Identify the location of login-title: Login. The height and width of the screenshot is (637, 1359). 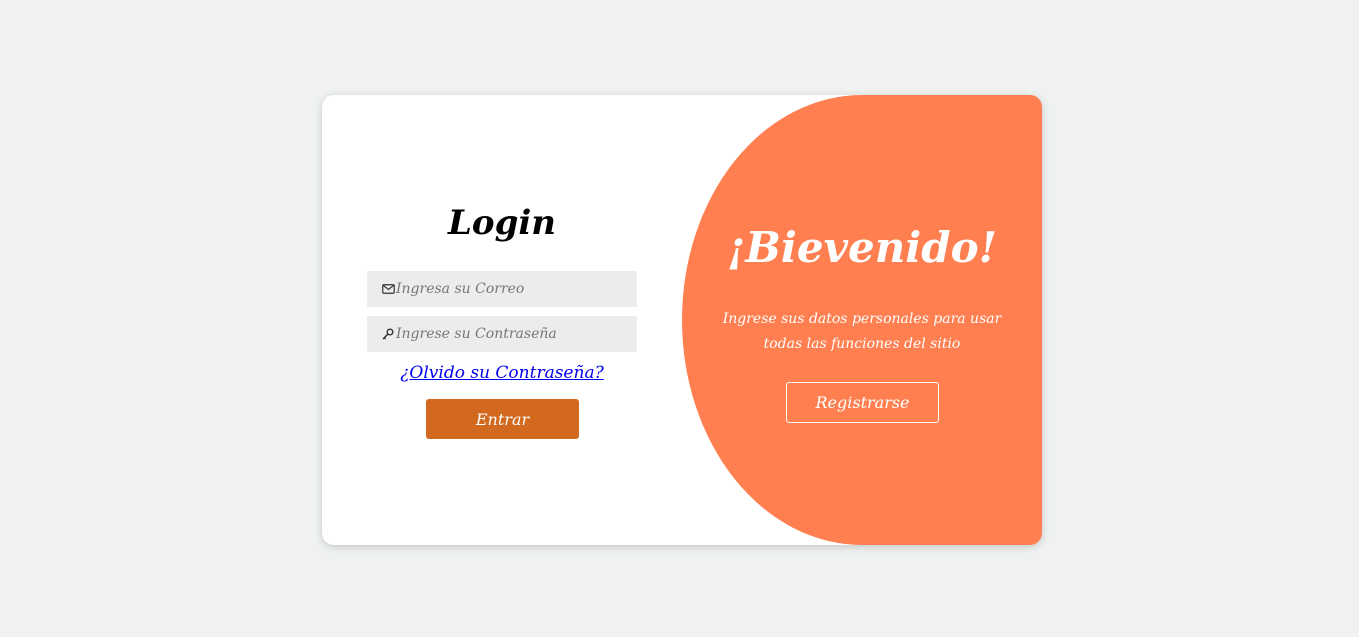
(502, 223).